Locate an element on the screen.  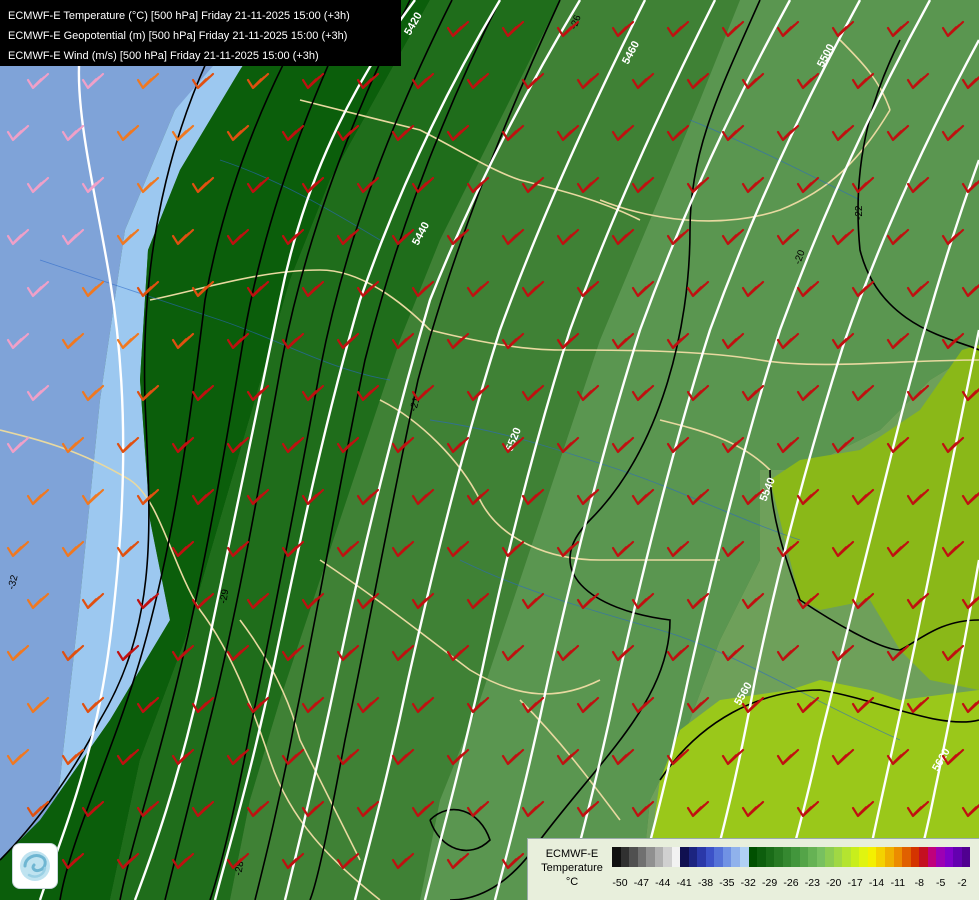
legend-tick-label: -32 is located at coordinates (748, 883).